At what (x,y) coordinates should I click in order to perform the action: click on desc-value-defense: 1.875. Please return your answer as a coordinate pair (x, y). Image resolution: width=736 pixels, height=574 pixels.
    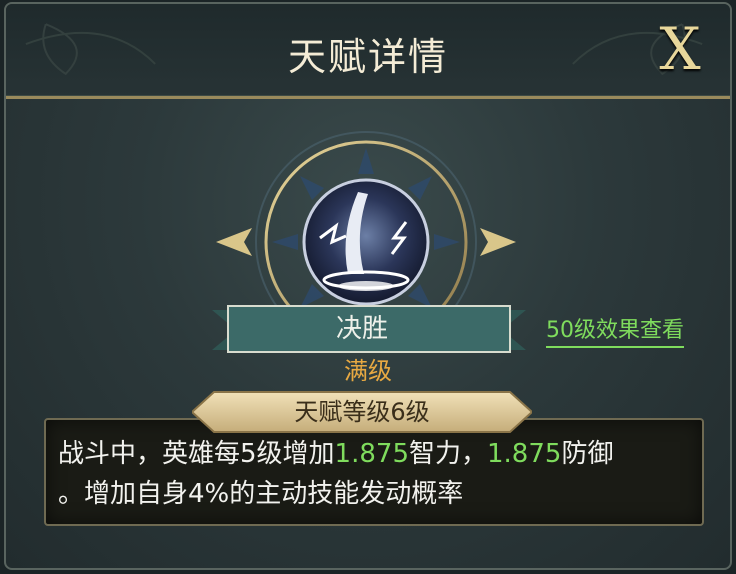
    Looking at the image, I should click on (524, 454).